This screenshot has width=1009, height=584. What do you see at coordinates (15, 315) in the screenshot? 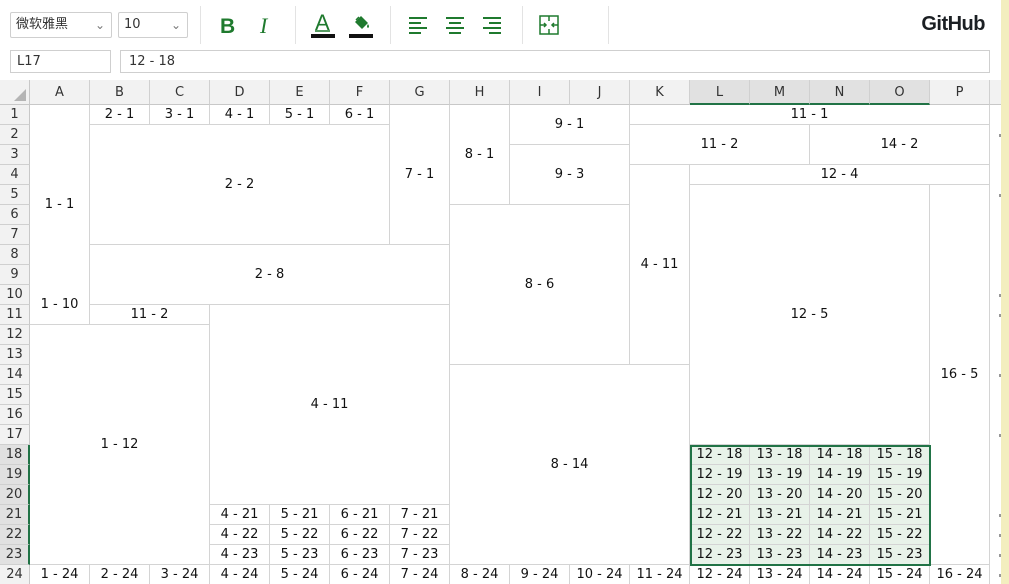
I see `row-header-11: 11` at bounding box center [15, 315].